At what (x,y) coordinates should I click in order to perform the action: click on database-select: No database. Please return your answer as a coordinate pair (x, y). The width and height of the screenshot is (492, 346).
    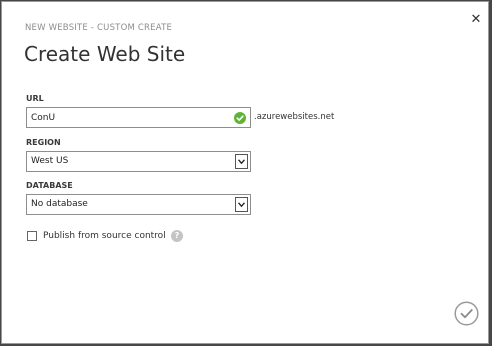
    Looking at the image, I should click on (138, 204).